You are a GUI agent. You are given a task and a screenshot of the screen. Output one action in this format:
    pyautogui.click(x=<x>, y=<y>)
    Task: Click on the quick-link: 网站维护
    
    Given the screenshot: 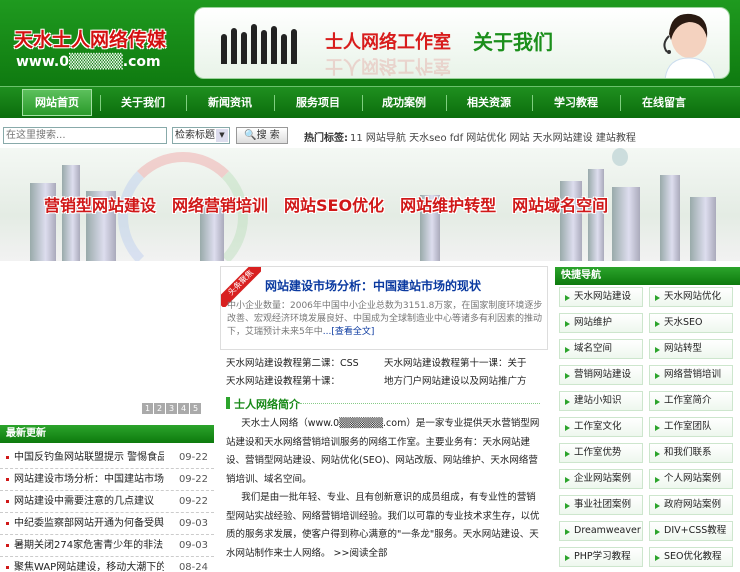 What is the action you would take?
    pyautogui.click(x=601, y=323)
    